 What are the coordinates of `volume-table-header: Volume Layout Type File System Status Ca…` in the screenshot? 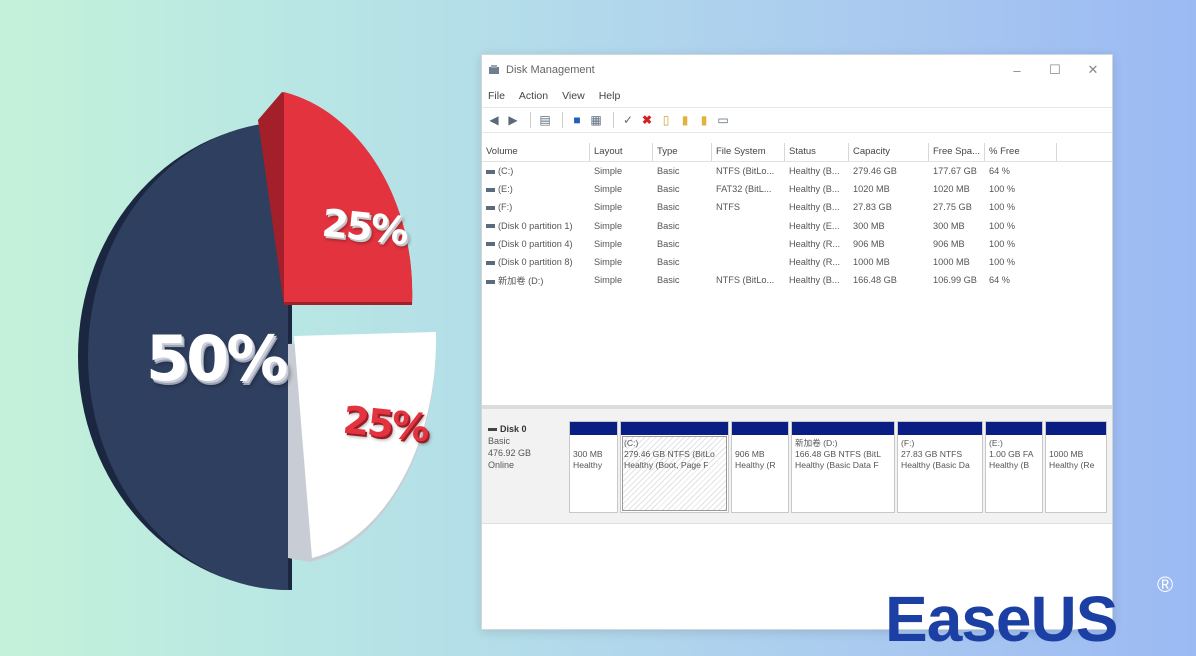 It's located at (797, 152).